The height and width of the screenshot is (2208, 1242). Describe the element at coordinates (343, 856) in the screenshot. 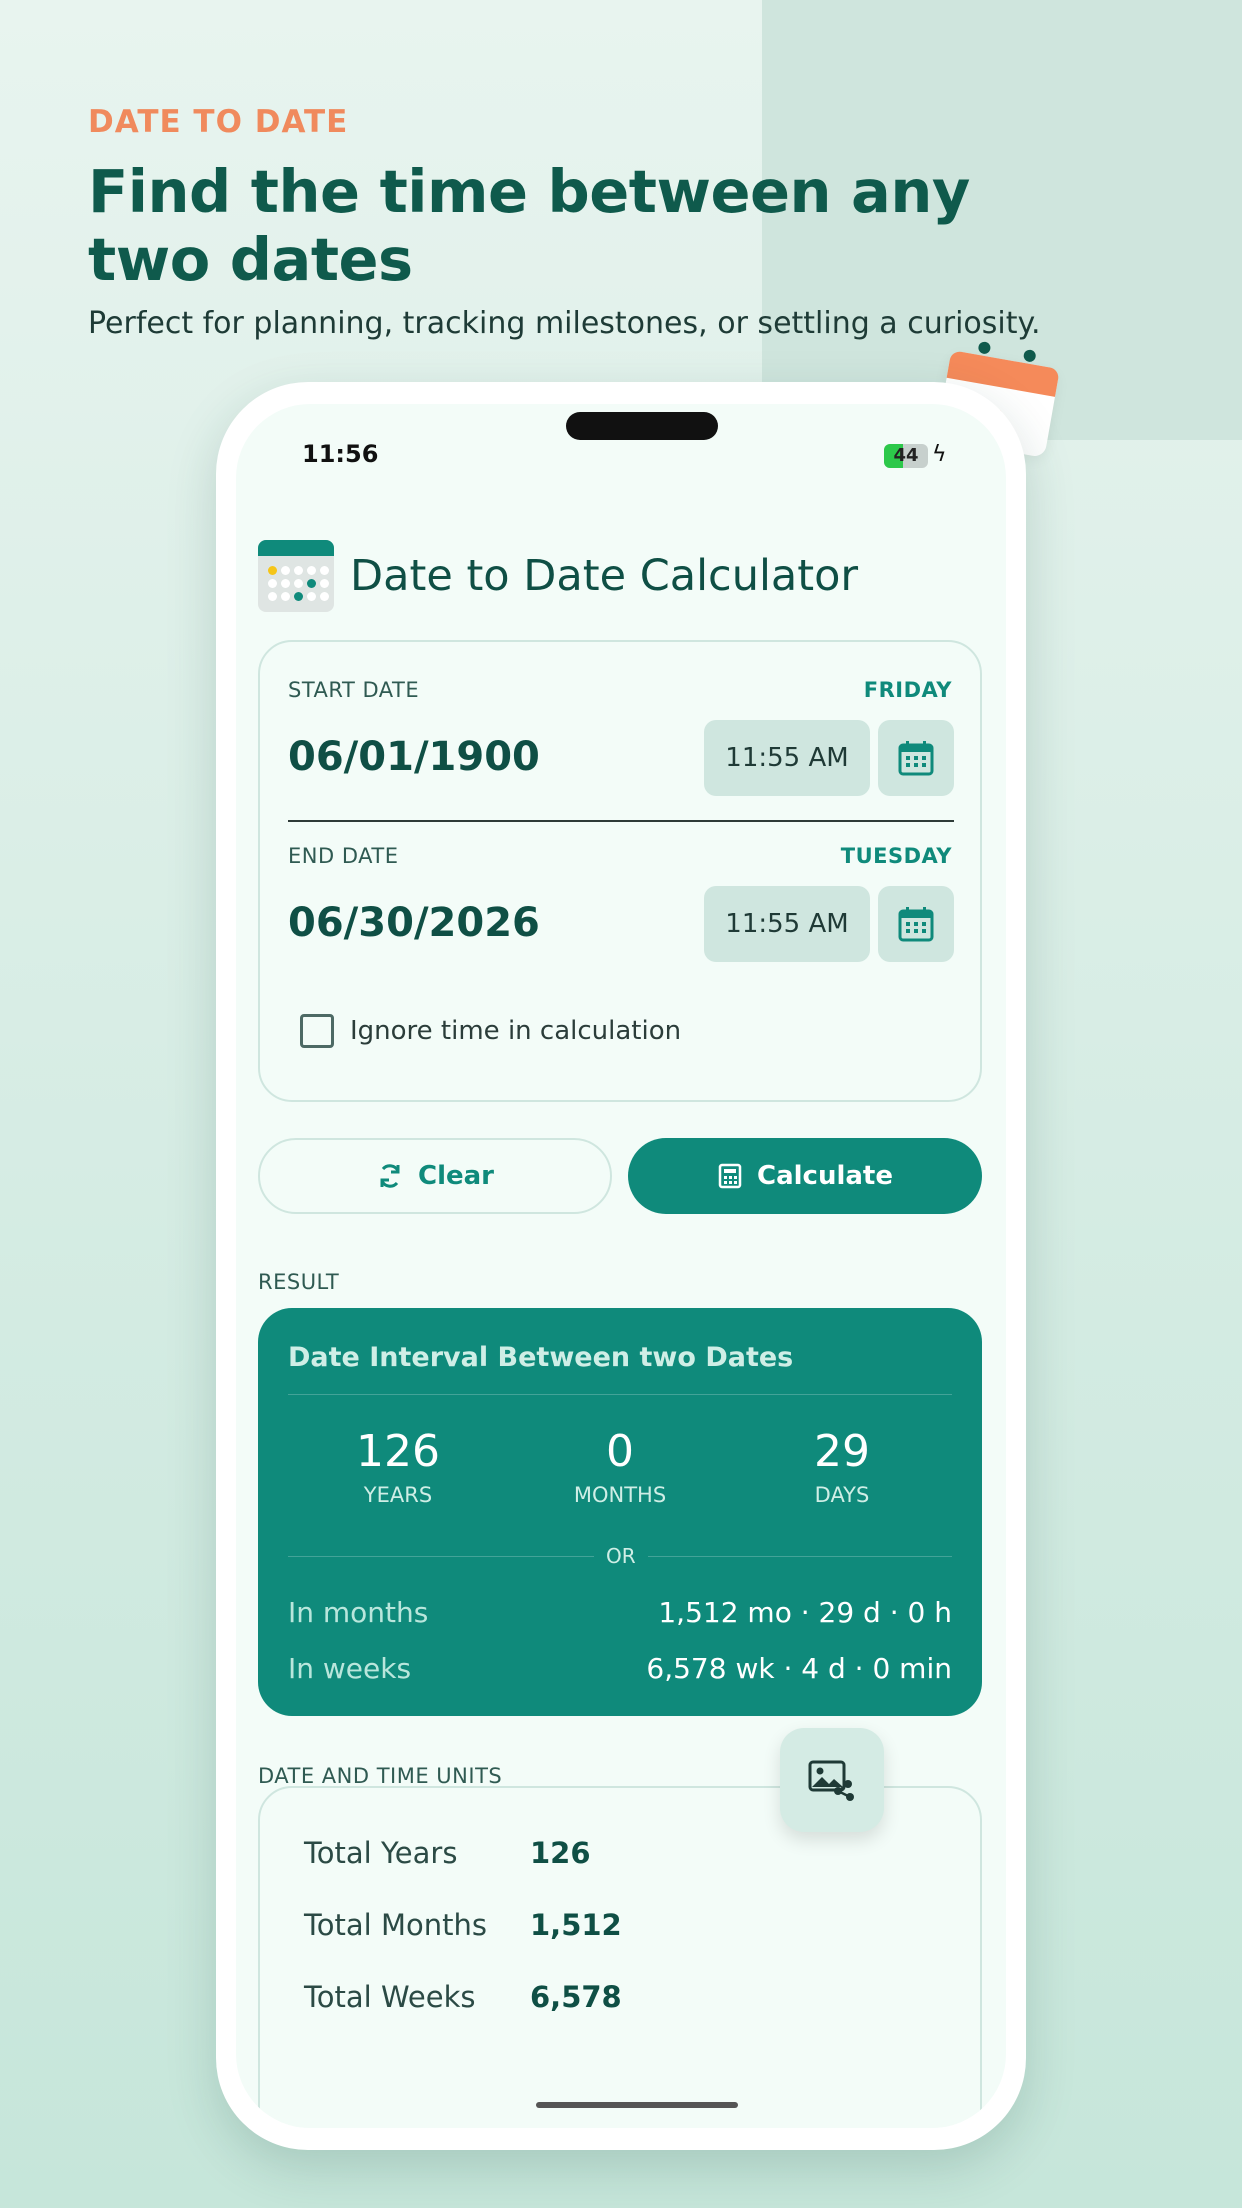

I see `end-date-label: END DATE` at that location.